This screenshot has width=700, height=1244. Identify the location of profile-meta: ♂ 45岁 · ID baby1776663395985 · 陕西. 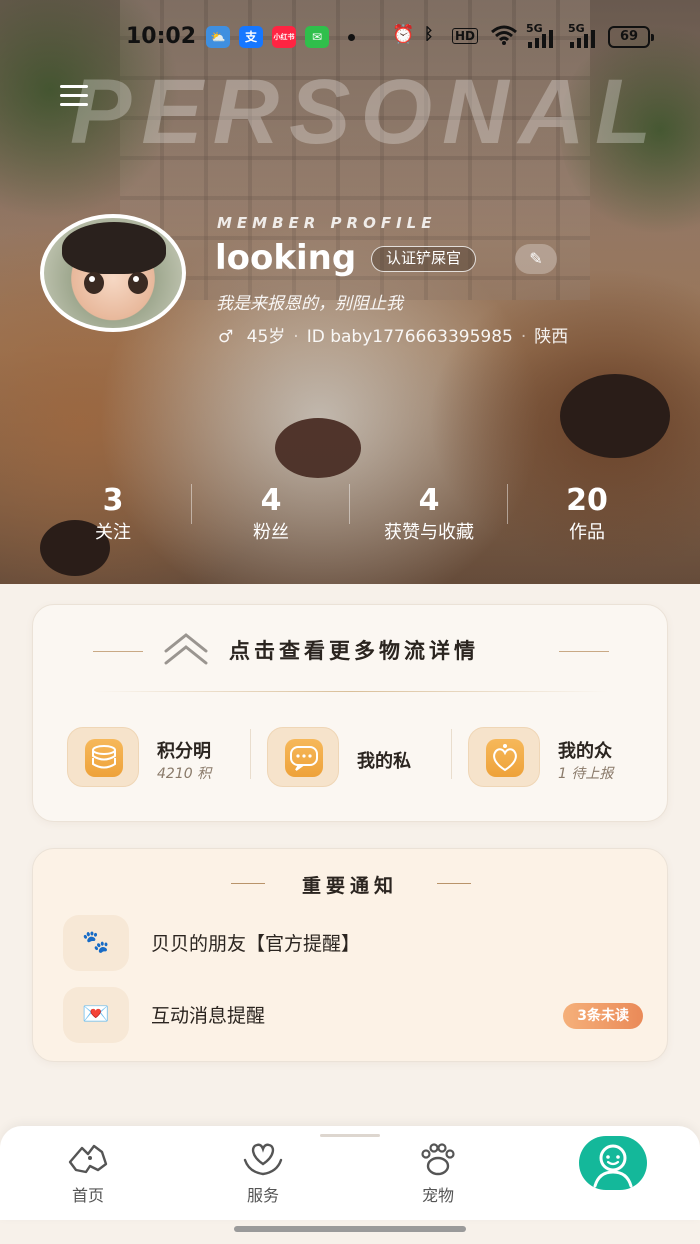
(393, 337).